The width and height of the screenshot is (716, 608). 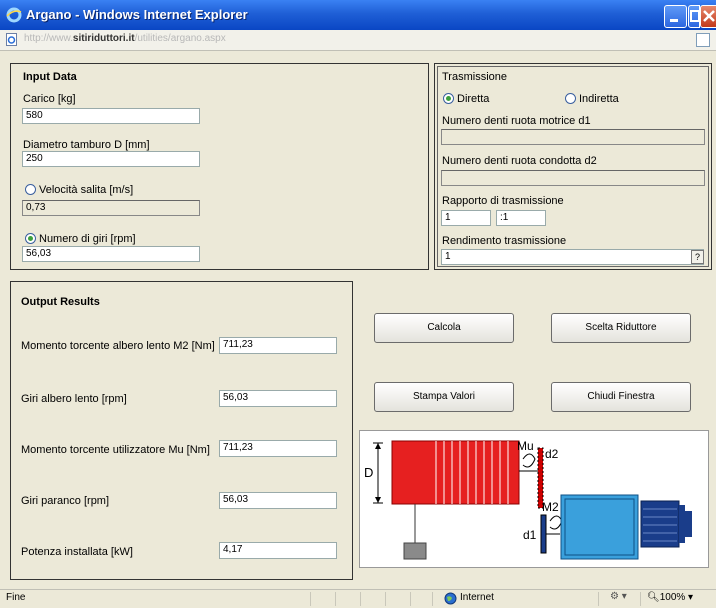 I want to click on globe-icon, so click(x=450, y=598).